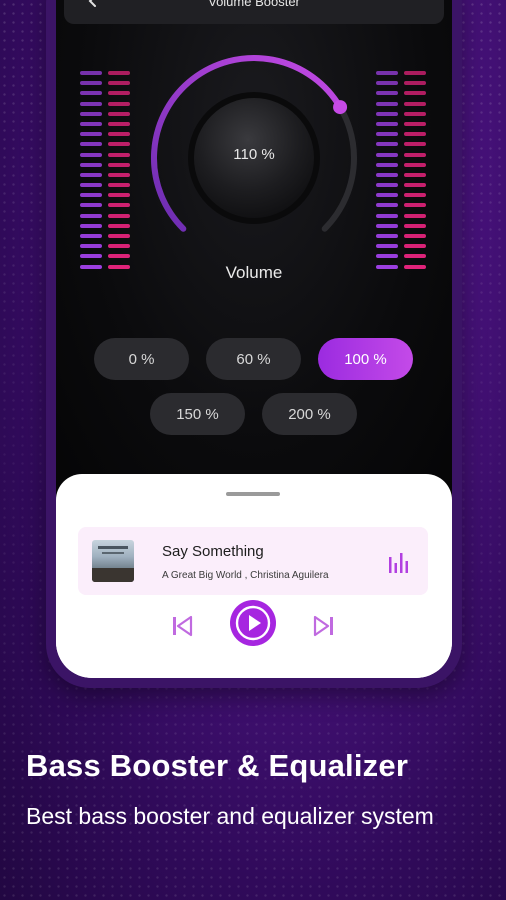 This screenshot has width=506, height=900. Describe the element at coordinates (340, 107) in the screenshot. I see `knob-level-handle` at that location.